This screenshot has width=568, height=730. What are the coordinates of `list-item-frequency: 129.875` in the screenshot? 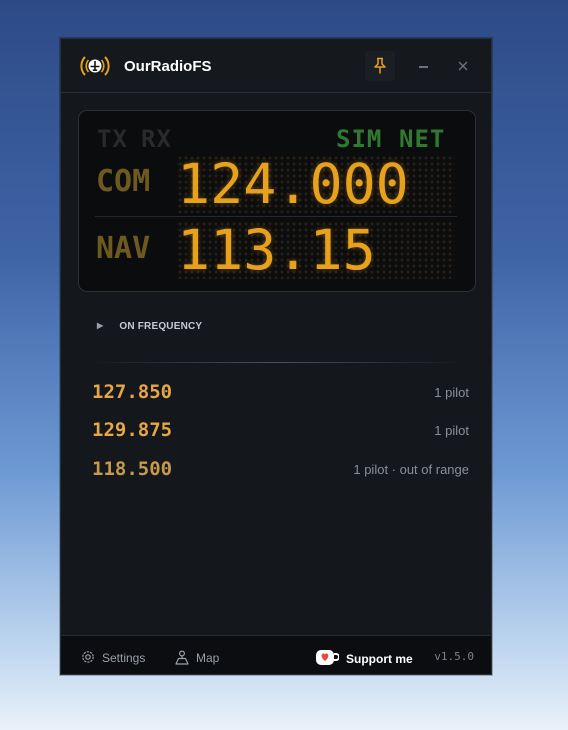 It's located at (132, 430).